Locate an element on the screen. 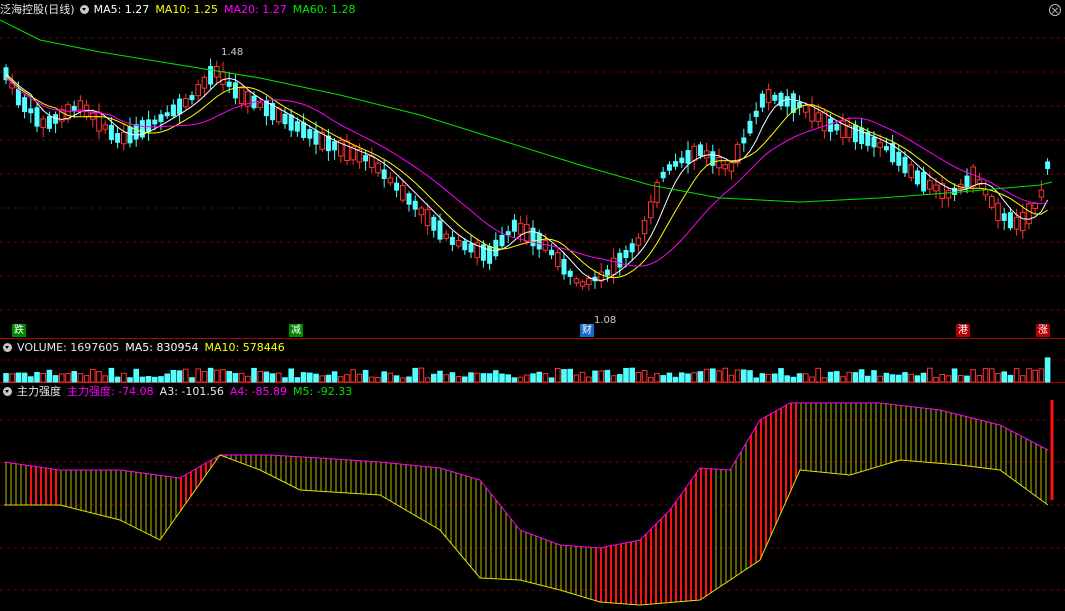 The image size is (1065, 611). event-marker-zhang: 涨 is located at coordinates (1043, 330).